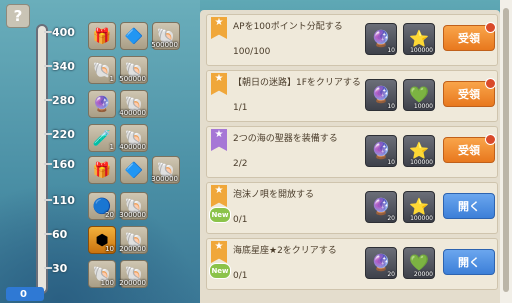 This screenshot has width=512, height=303. Describe the element at coordinates (240, 164) in the screenshot. I see `quest-progress: 2/2` at that location.